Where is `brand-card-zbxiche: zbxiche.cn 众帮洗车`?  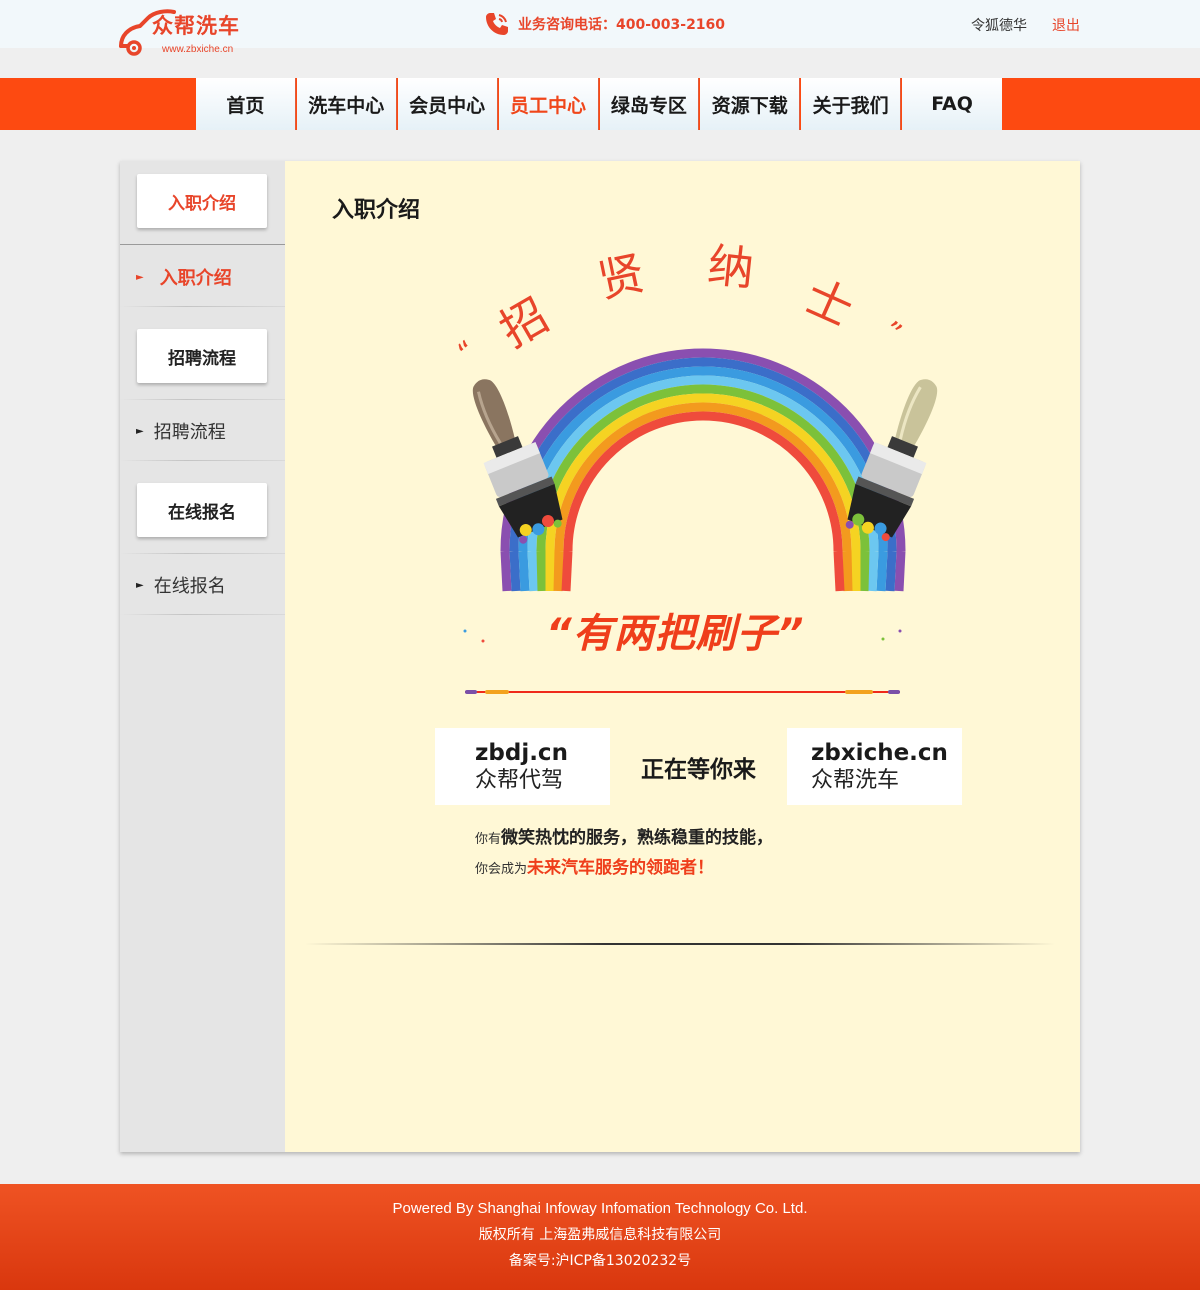
brand-card-zbxiche: zbxiche.cn 众帮洗车 is located at coordinates (874, 766).